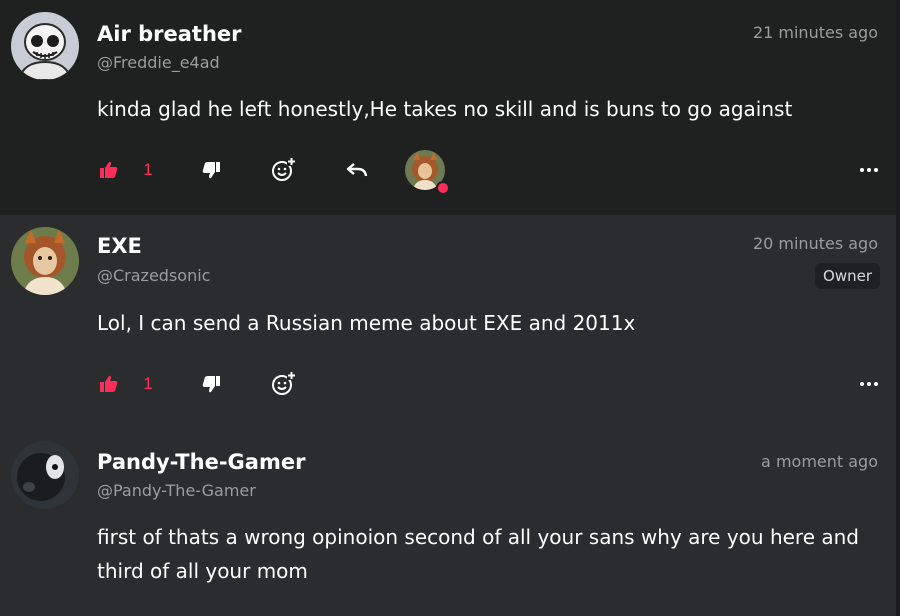 The height and width of the screenshot is (616, 900). I want to click on fox-character-avatar-icon, so click(45, 261).